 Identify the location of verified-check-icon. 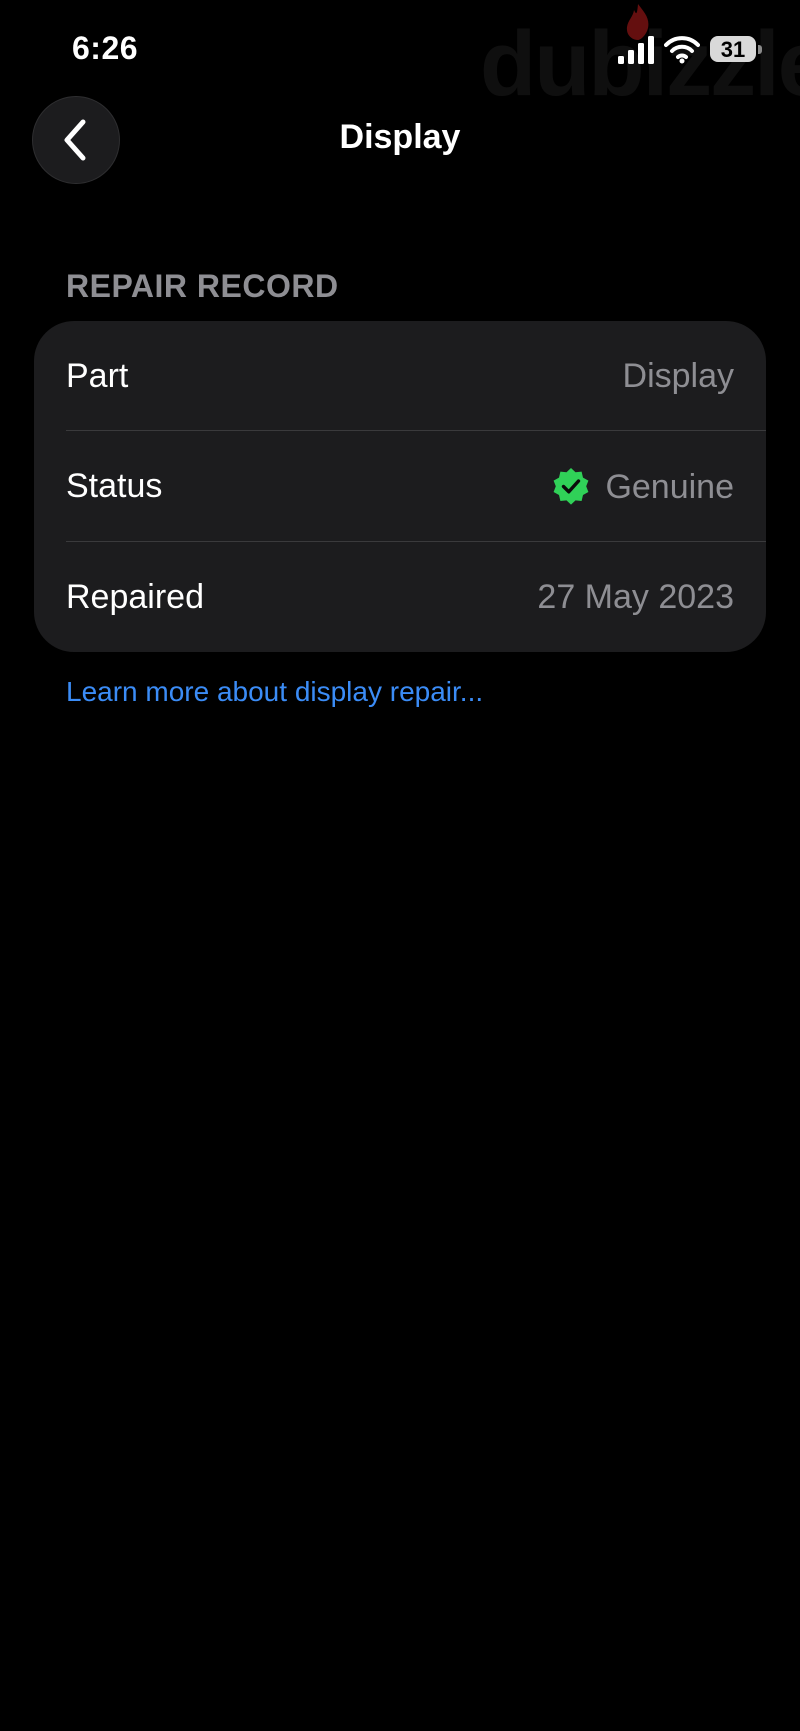
(571, 486).